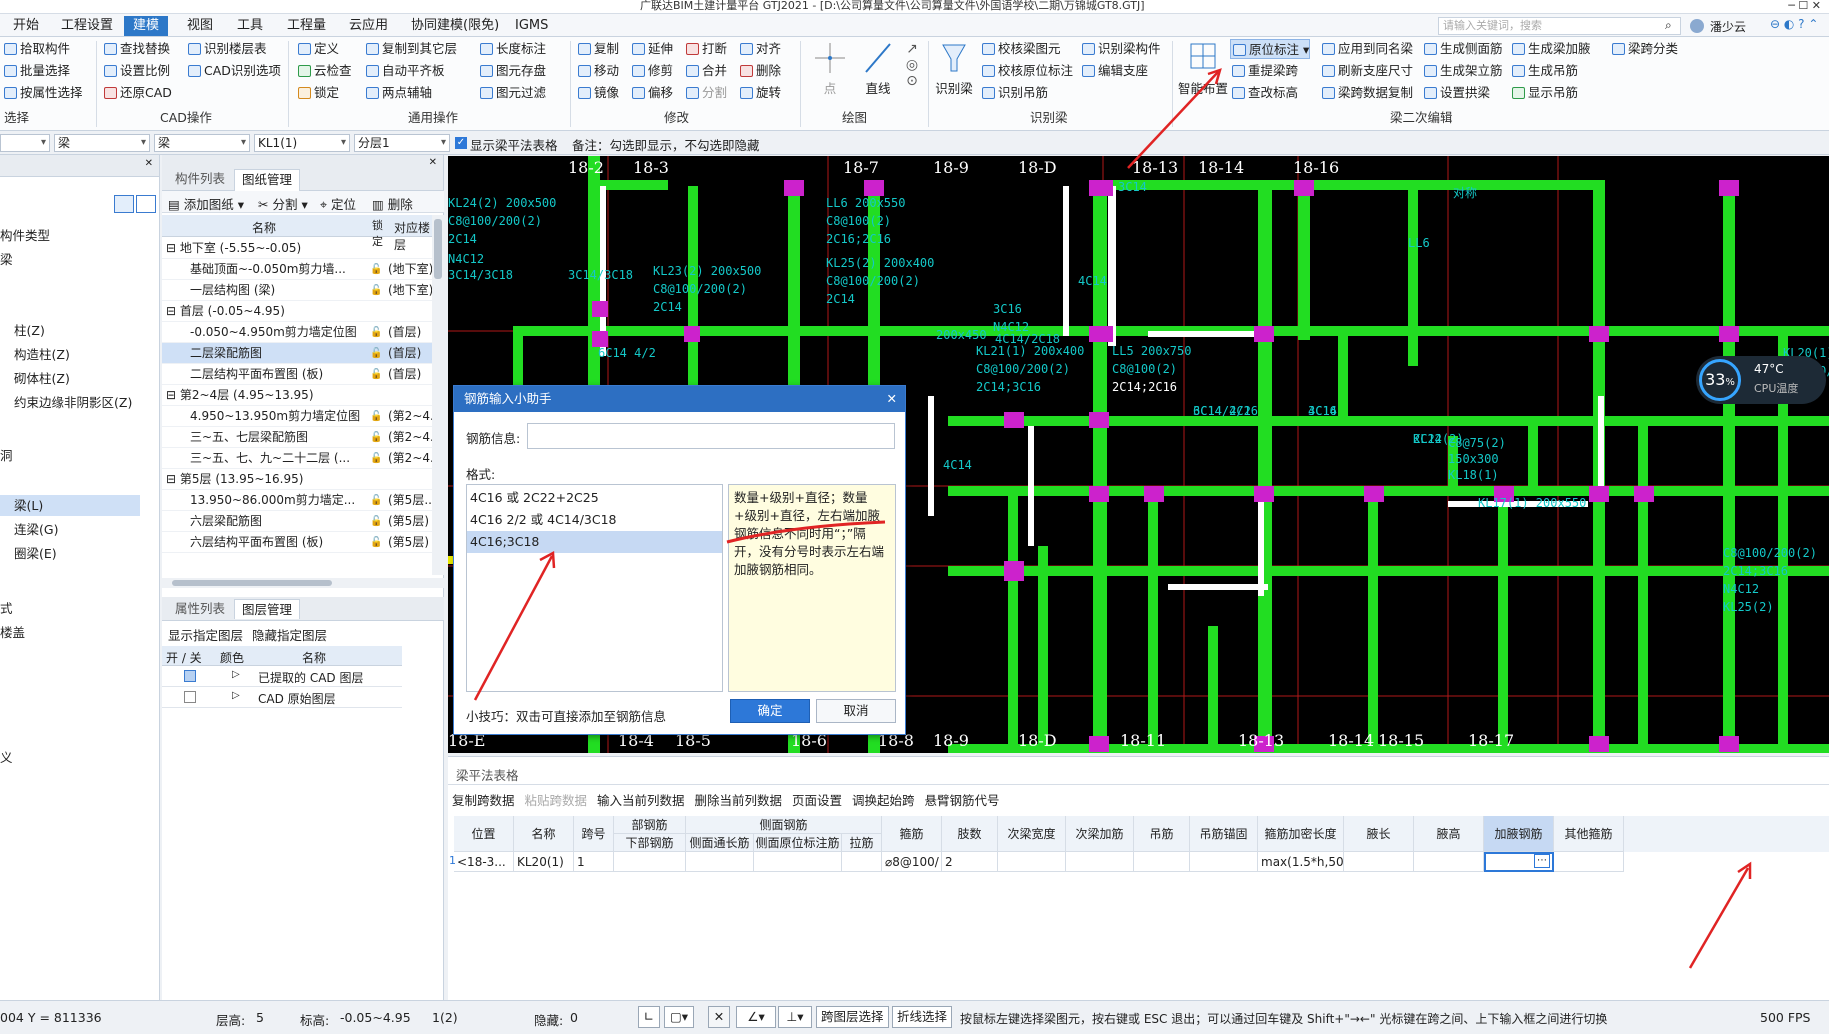  Describe the element at coordinates (756, 1017) in the screenshot. I see `angle-button: ∠▾` at that location.